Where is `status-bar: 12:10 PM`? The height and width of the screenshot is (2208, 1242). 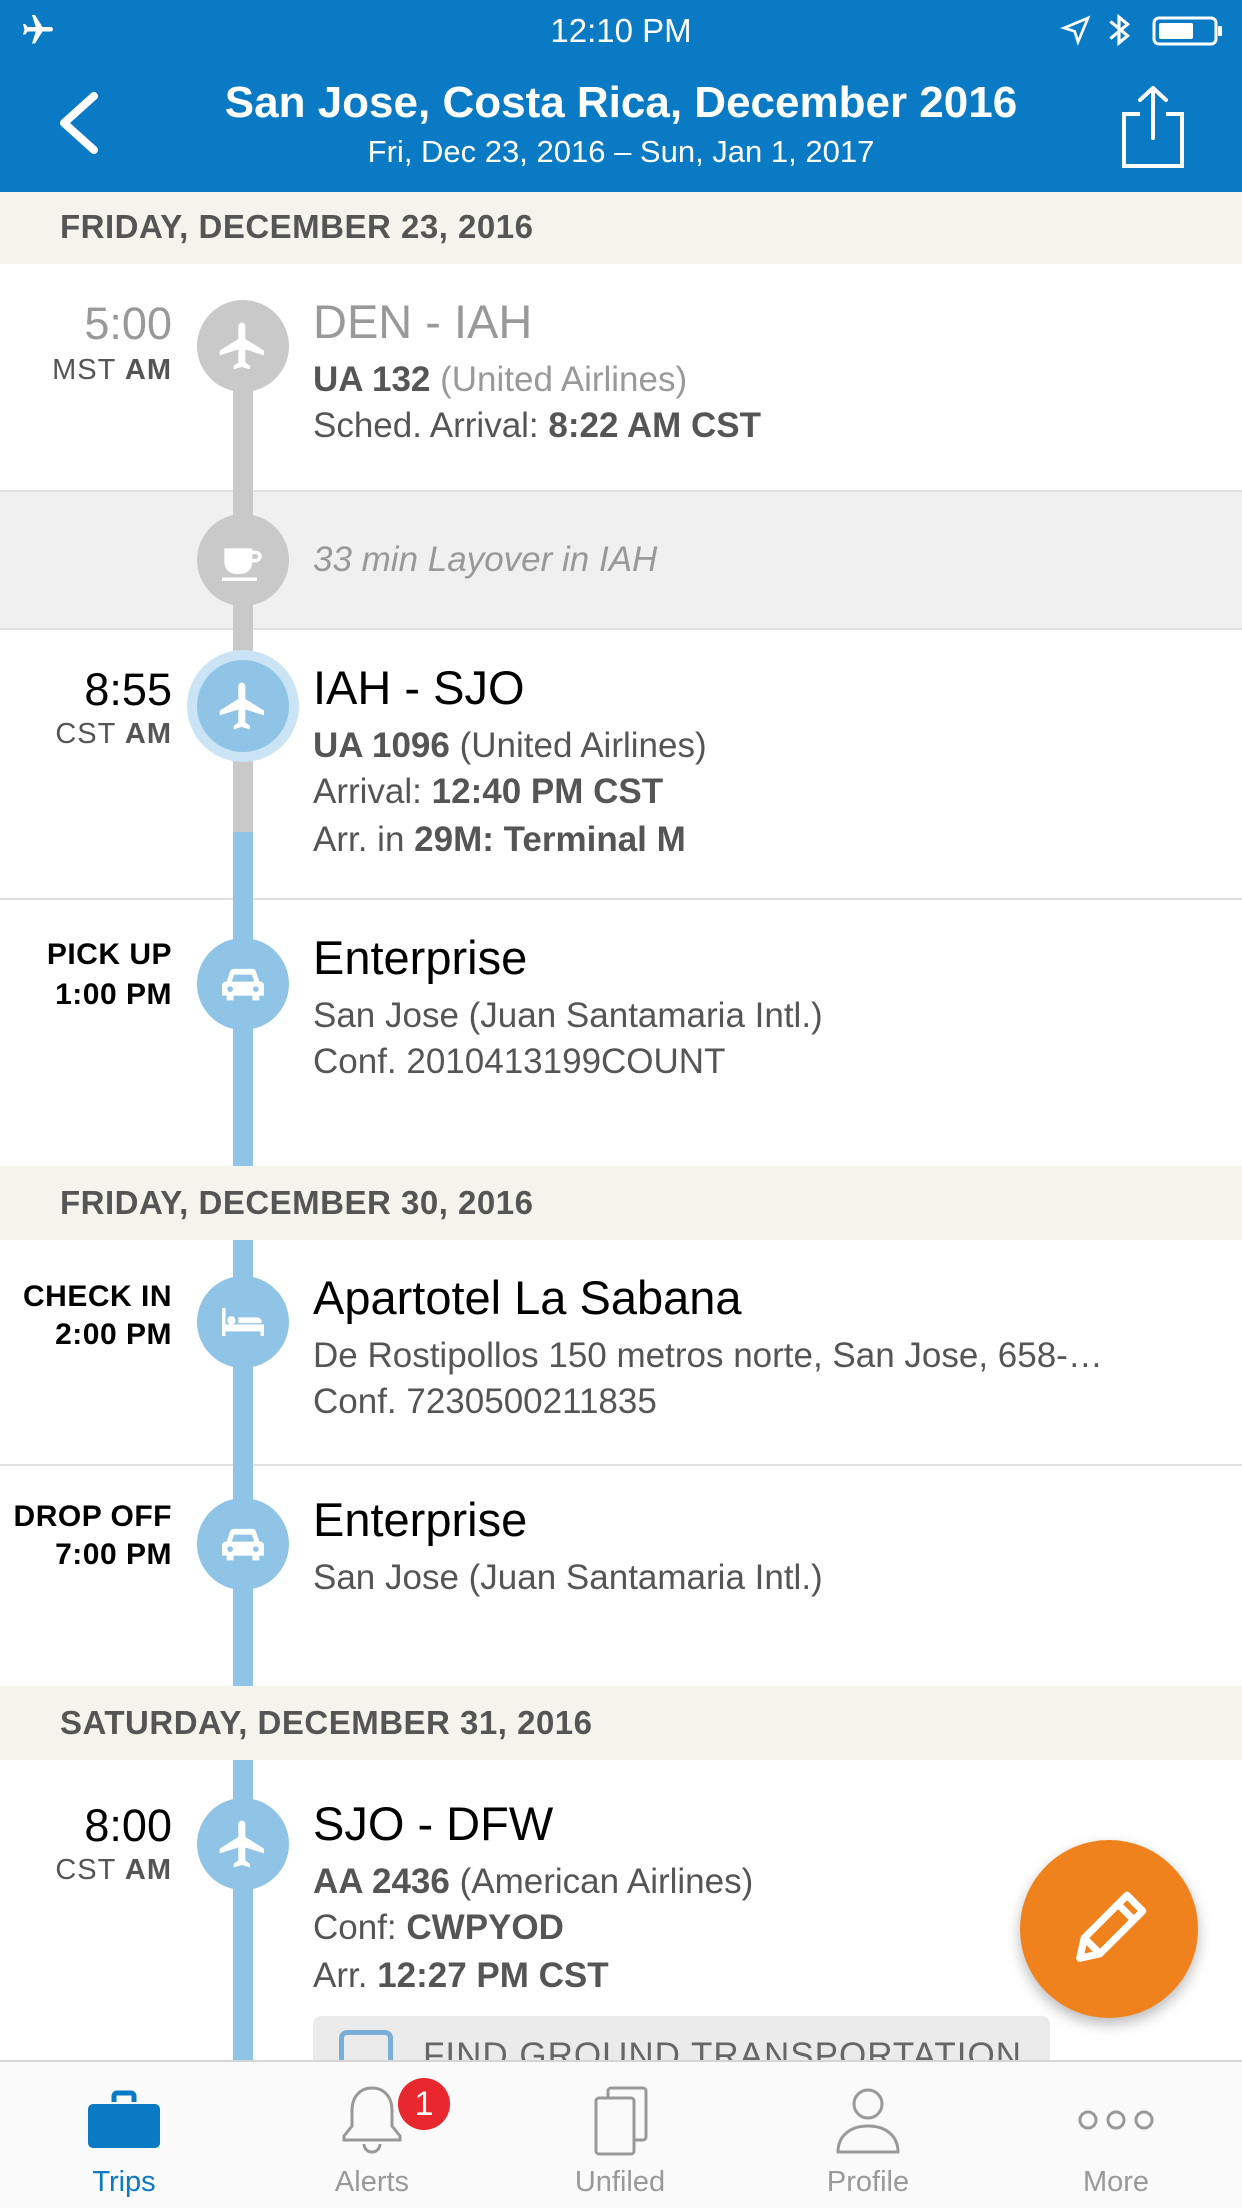
status-bar: 12:10 PM is located at coordinates (621, 30).